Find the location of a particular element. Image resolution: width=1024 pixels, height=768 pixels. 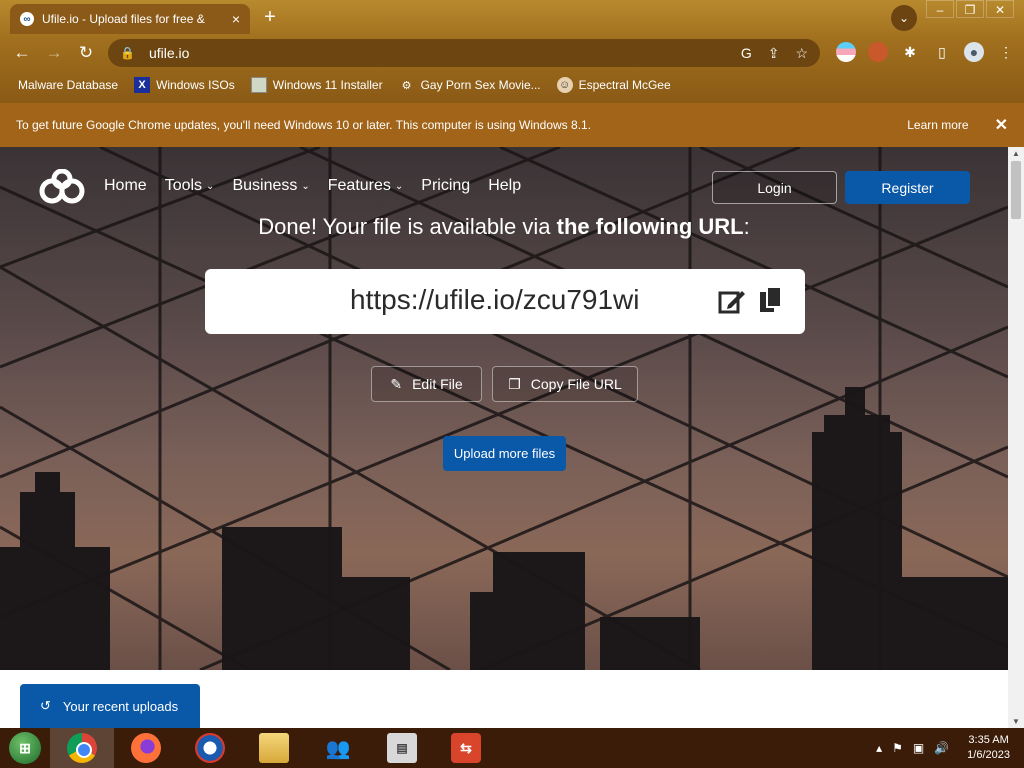

taskbar-obama-app is located at coordinates (210, 748).